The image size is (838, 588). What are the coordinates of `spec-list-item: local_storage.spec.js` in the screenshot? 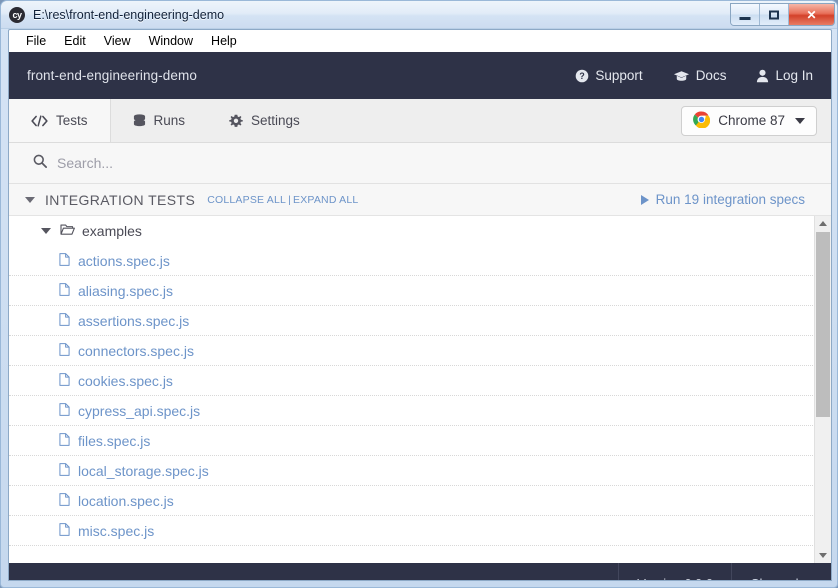 It's located at (420, 471).